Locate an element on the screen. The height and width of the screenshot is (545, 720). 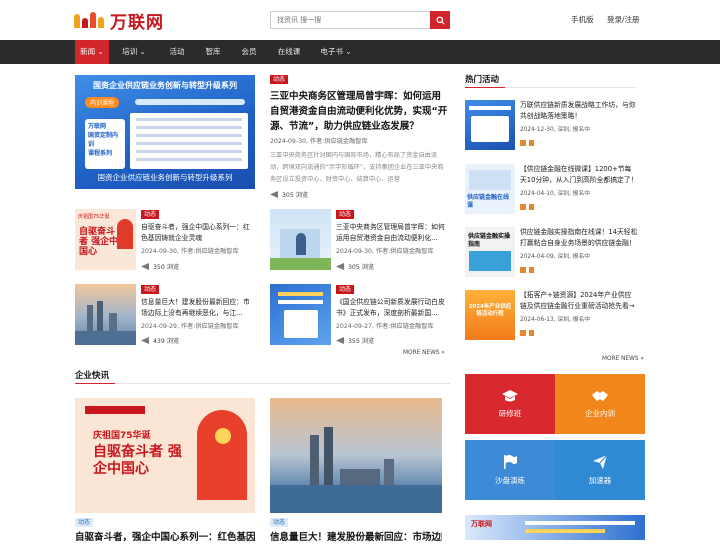
hot-image-3: 供应链金融实操指南 is located at coordinates (490, 252).